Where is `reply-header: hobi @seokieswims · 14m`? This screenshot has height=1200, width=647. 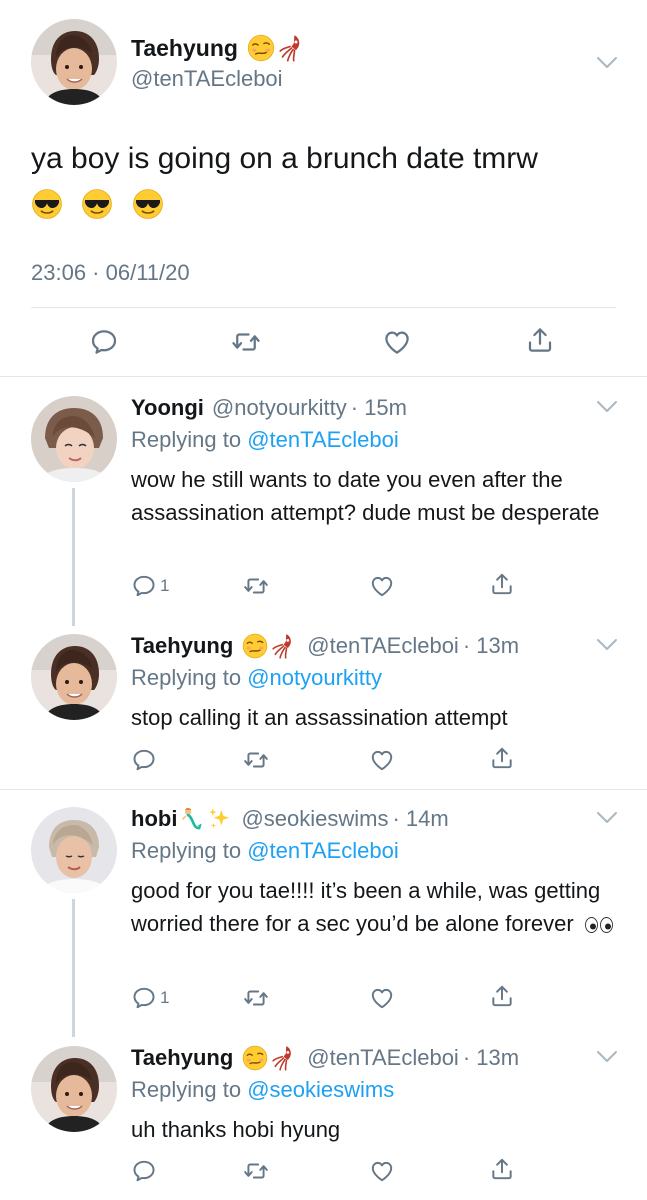 reply-header: hobi @seokieswims · 14m is located at coordinates (290, 819).